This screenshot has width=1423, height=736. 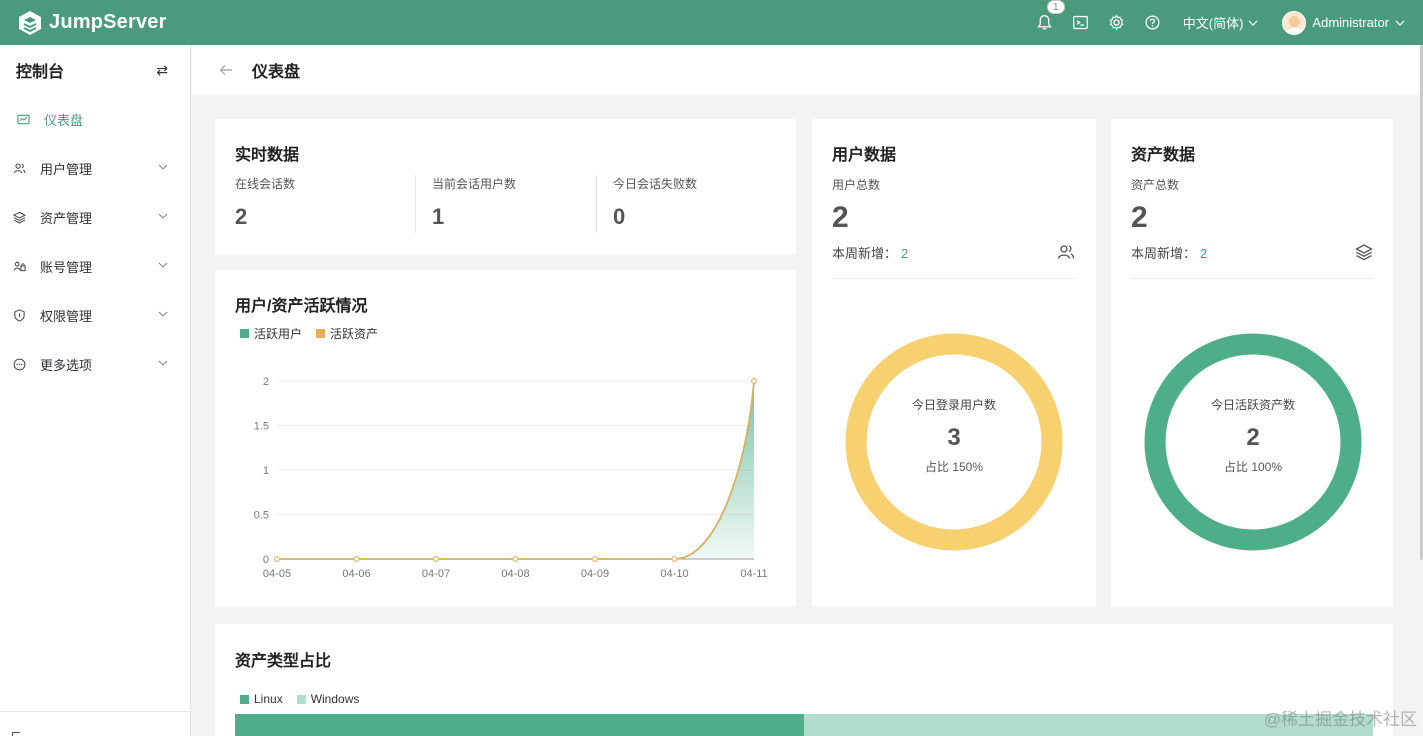 What do you see at coordinates (276, 72) in the screenshot?
I see `page-title: 仪表盘` at bounding box center [276, 72].